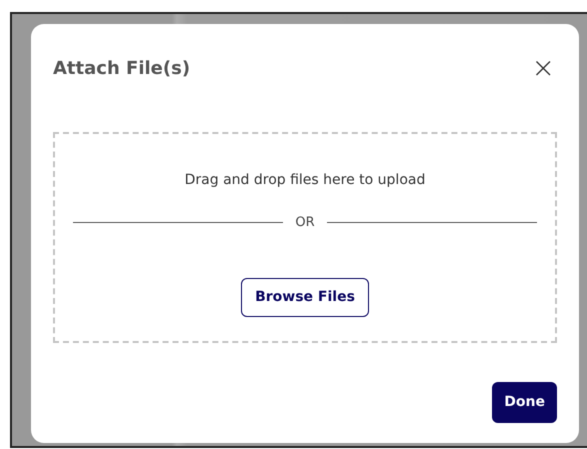  What do you see at coordinates (305, 223) in the screenshot?
I see `separator-label: OR` at bounding box center [305, 223].